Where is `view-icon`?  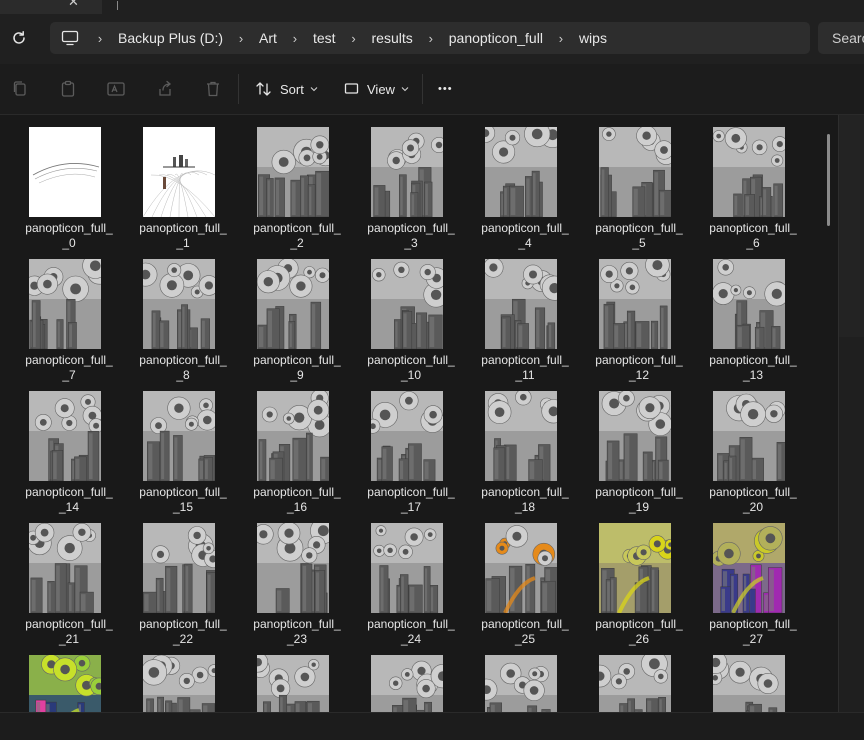
view-icon is located at coordinates (352, 89).